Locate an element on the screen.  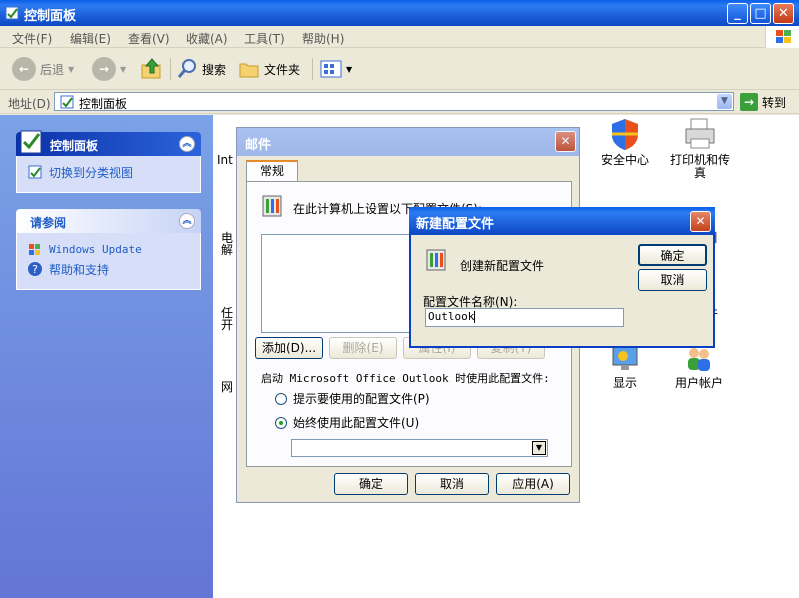
shield-icon is located at coordinates (625, 134).